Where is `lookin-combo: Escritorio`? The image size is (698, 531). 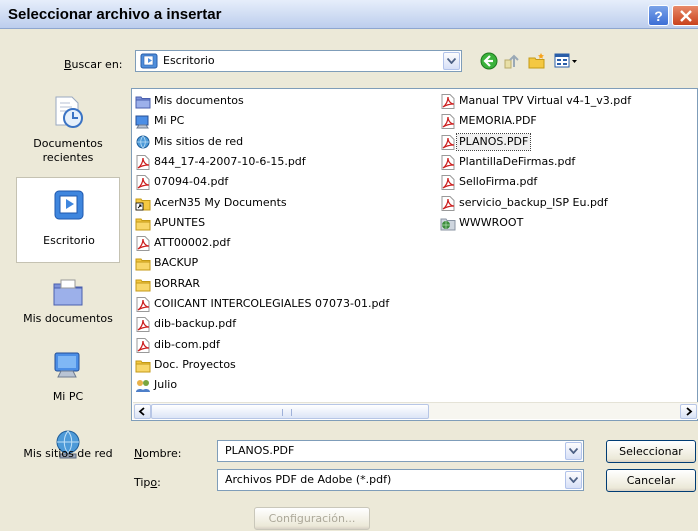
lookin-combo: Escritorio is located at coordinates (298, 61).